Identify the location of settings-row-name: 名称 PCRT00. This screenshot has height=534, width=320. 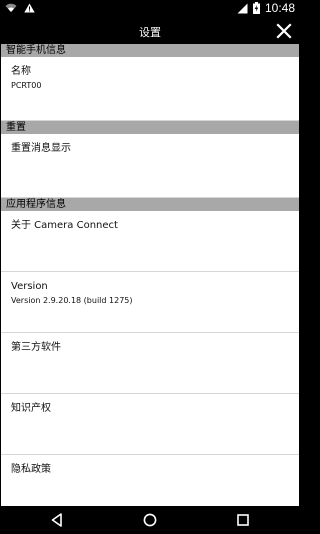
(150, 89).